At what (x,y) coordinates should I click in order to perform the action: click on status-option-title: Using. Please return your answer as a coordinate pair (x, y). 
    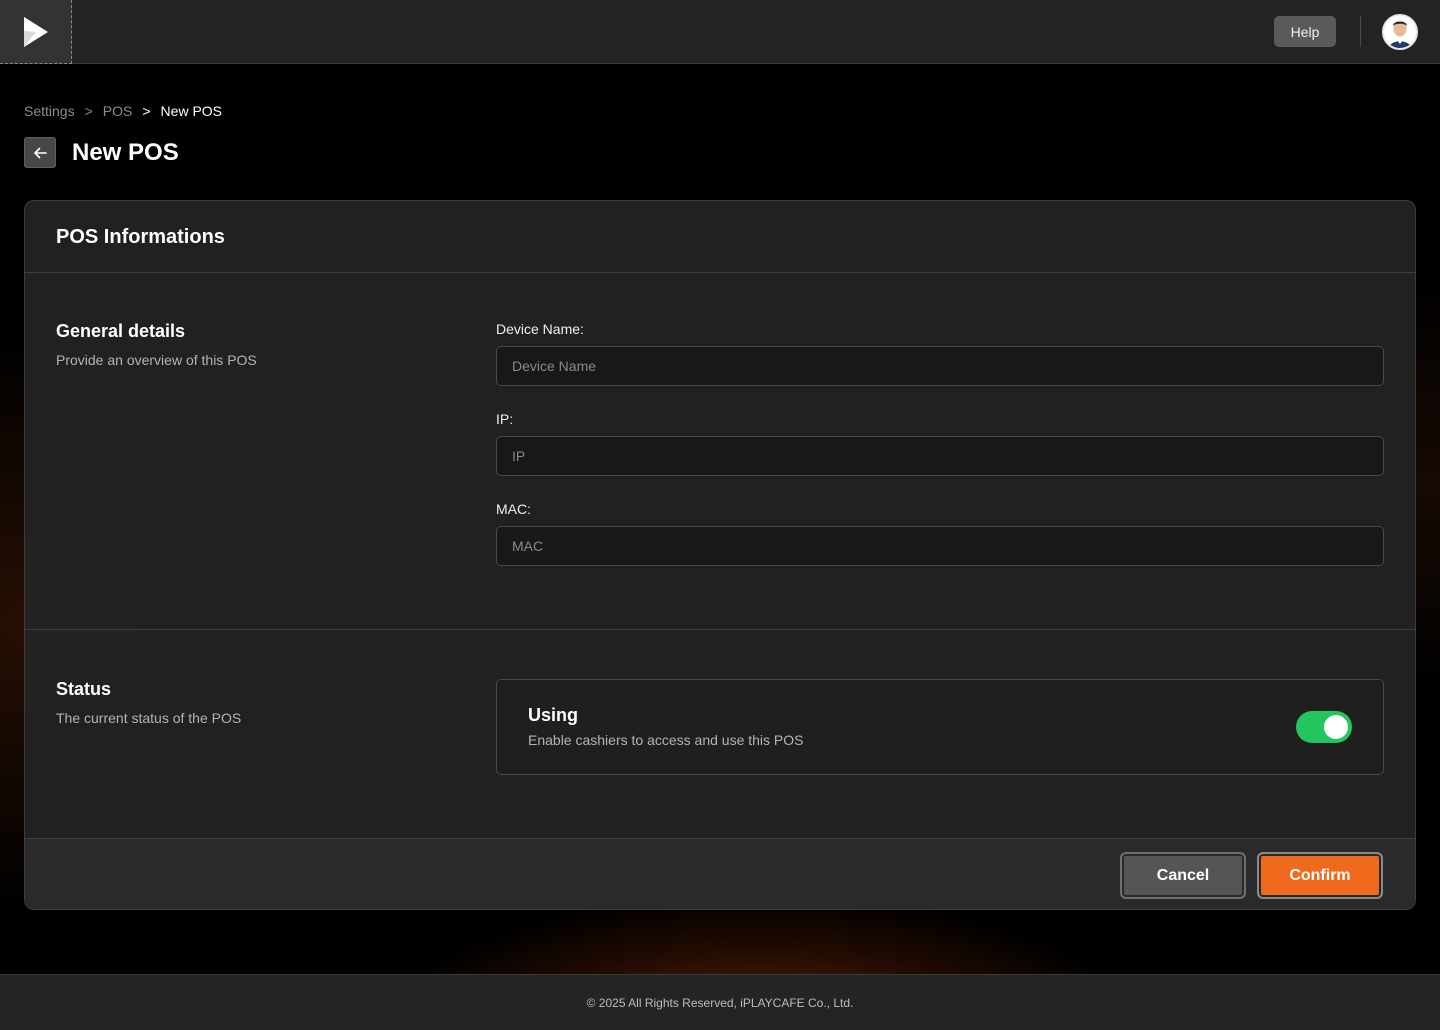
    Looking at the image, I should click on (553, 715).